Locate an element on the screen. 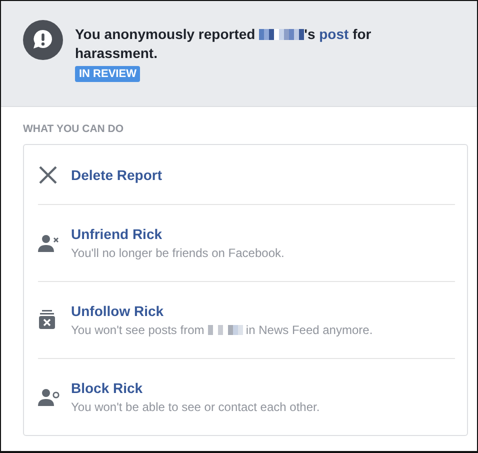 The width and height of the screenshot is (478, 453). person-block-icon is located at coordinates (49, 397).